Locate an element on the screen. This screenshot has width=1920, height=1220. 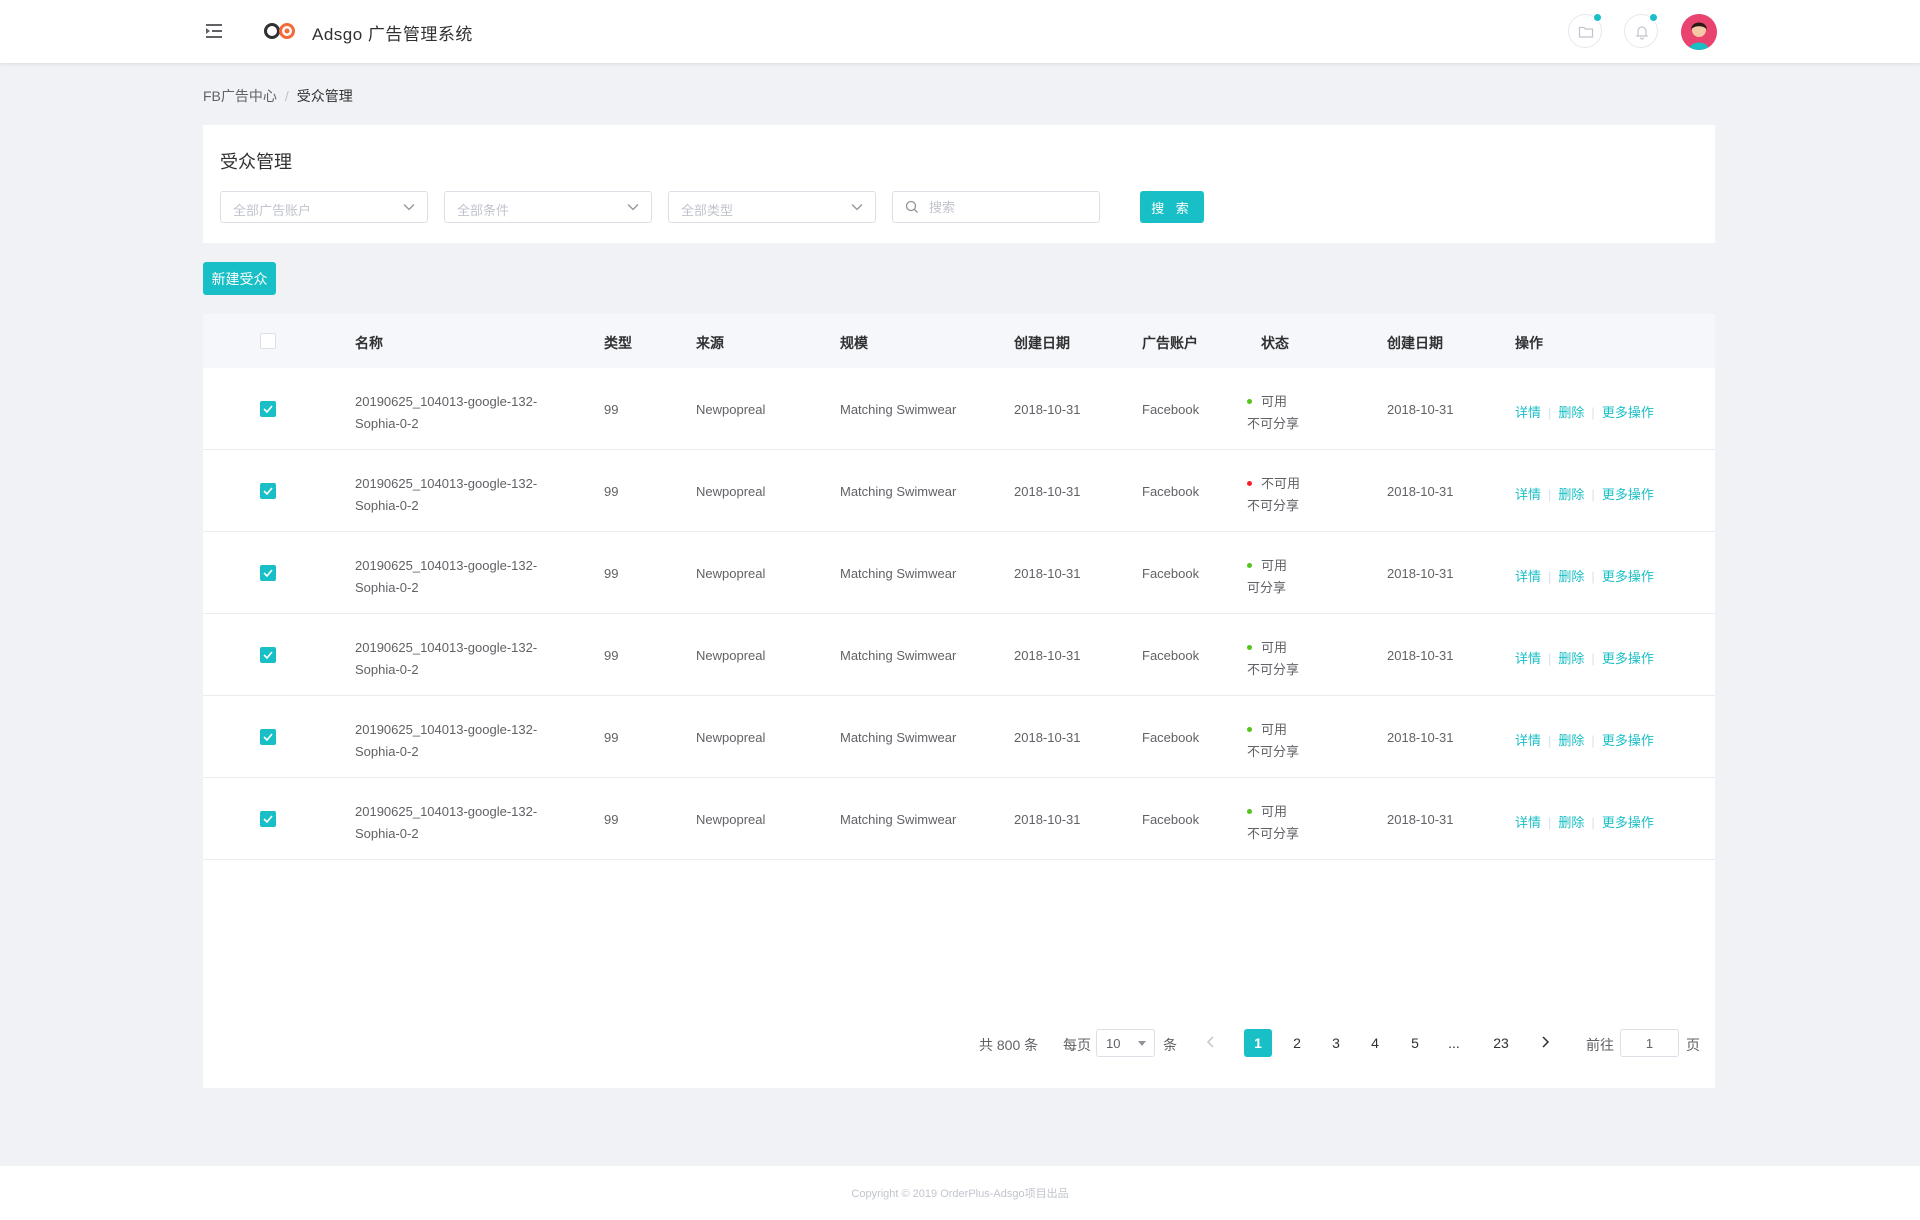
cell-scale: Matching Swimwear is located at coordinates (898, 737).